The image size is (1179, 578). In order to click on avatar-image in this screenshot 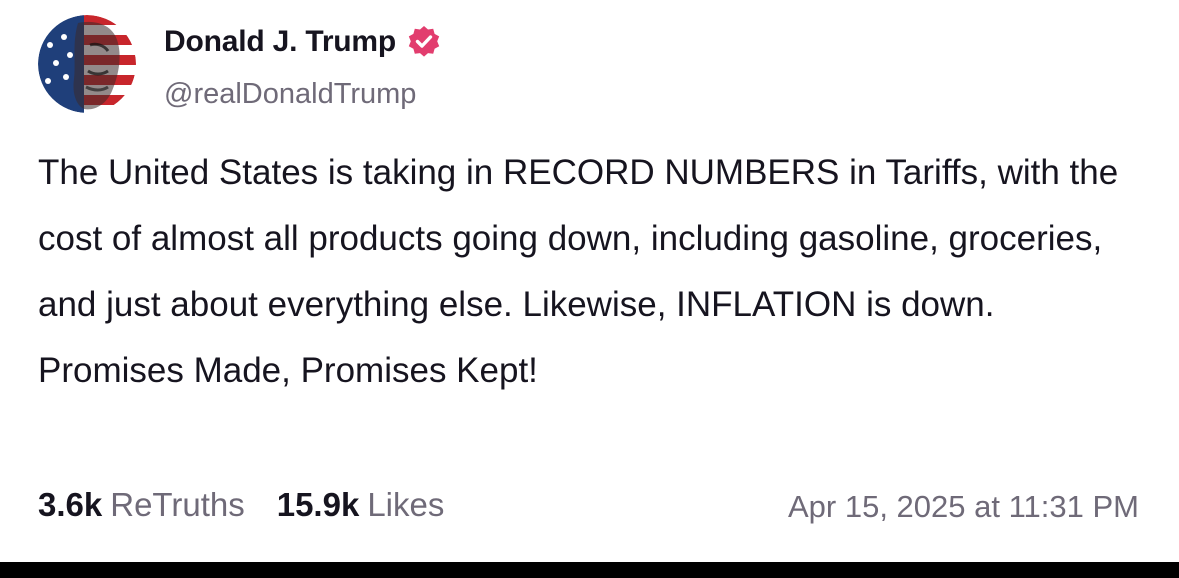, I will do `click(87, 64)`.